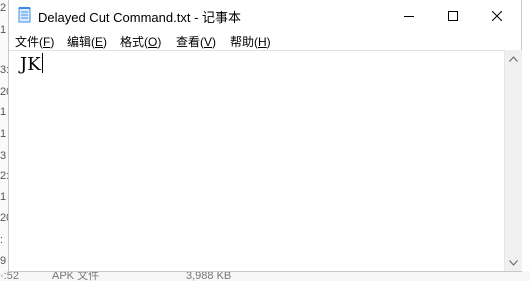 This screenshot has height=281, width=530. What do you see at coordinates (4, 70) in the screenshot?
I see `bg-char: 3:` at bounding box center [4, 70].